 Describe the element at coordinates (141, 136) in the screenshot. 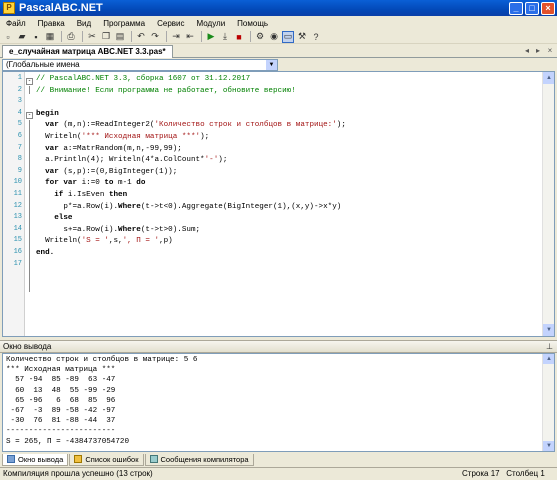

I see `code-token: '*** Исходная матрица ***'` at that location.